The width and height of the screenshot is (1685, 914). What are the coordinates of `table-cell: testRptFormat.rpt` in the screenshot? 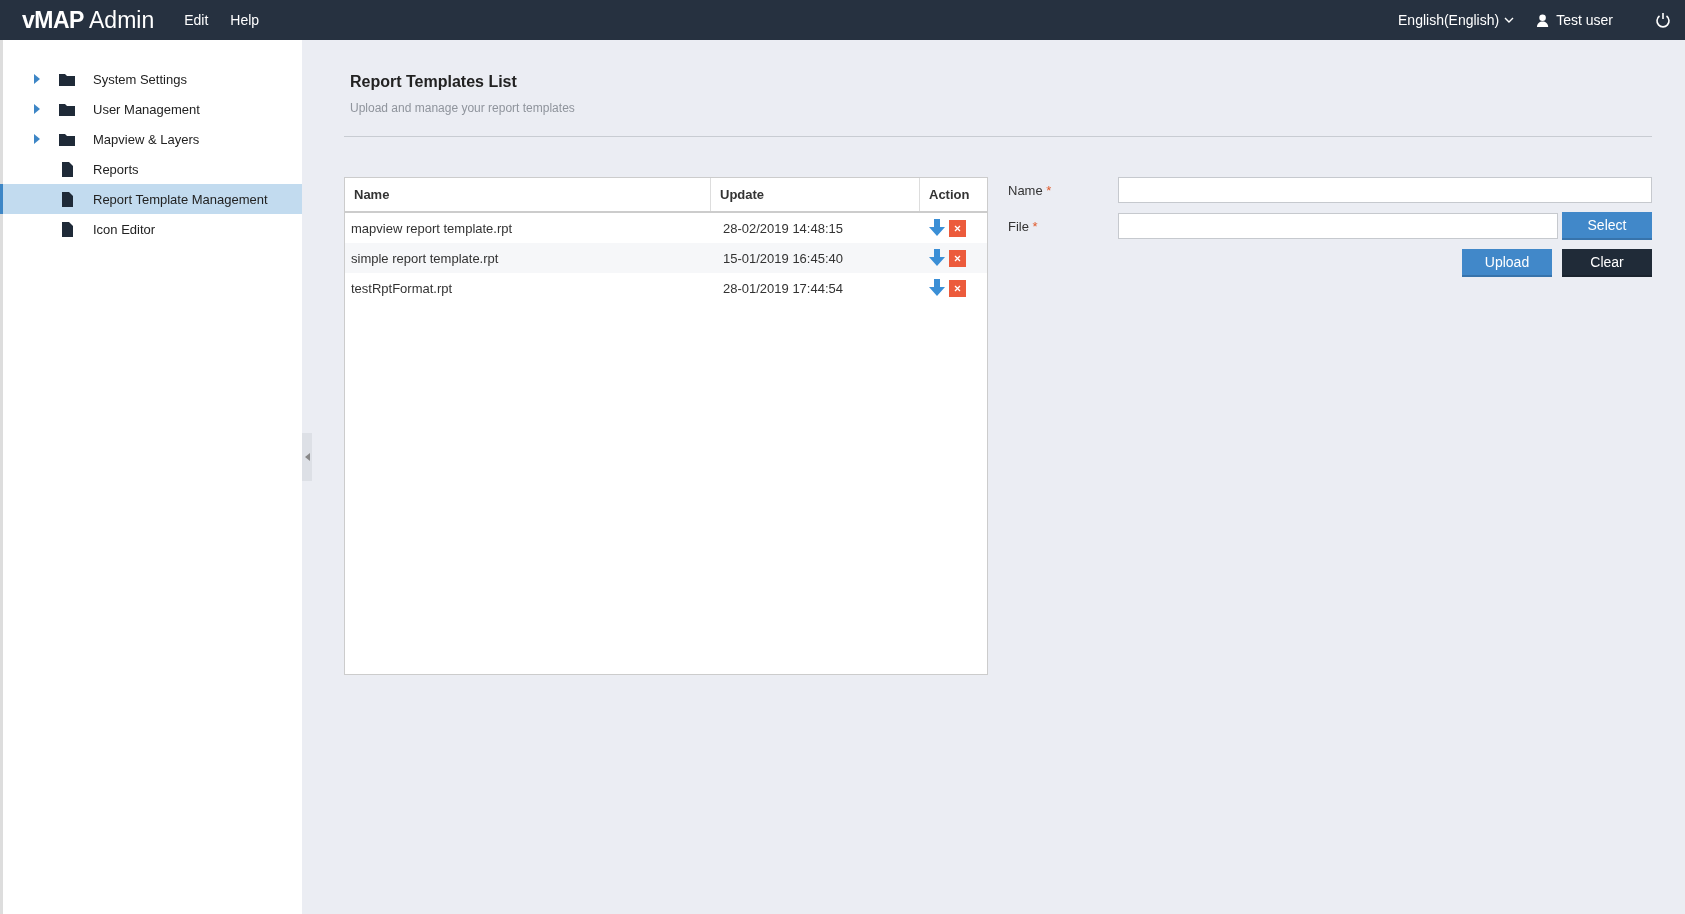 It's located at (402, 288).